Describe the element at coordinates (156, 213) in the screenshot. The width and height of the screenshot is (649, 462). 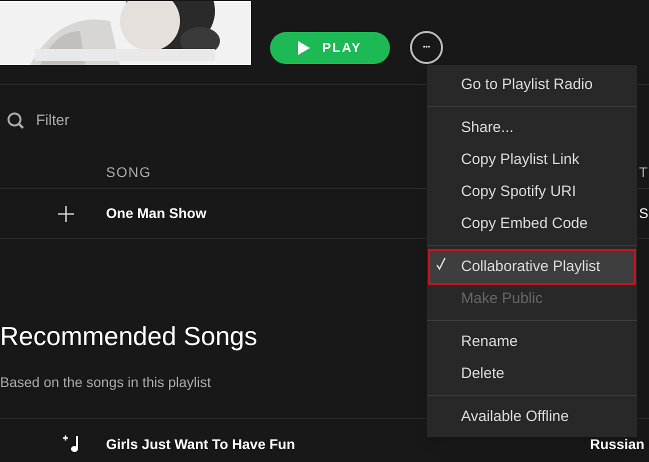
I see `song-title: One Man Show` at that location.